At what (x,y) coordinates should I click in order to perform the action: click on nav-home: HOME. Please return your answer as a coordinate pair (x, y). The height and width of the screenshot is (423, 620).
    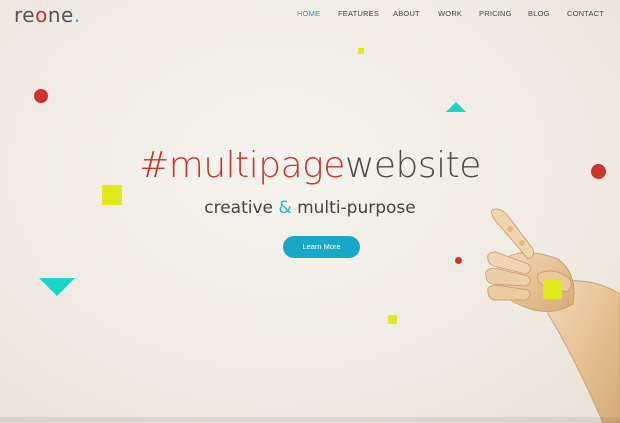
    Looking at the image, I should click on (308, 13).